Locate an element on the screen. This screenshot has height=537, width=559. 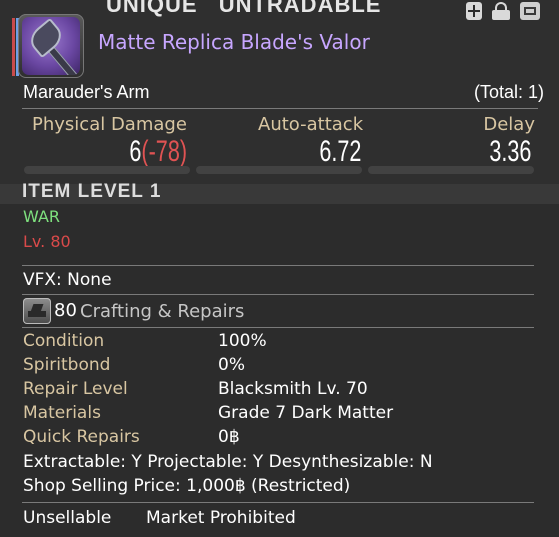
condition-key: Condition is located at coordinates (64, 341).